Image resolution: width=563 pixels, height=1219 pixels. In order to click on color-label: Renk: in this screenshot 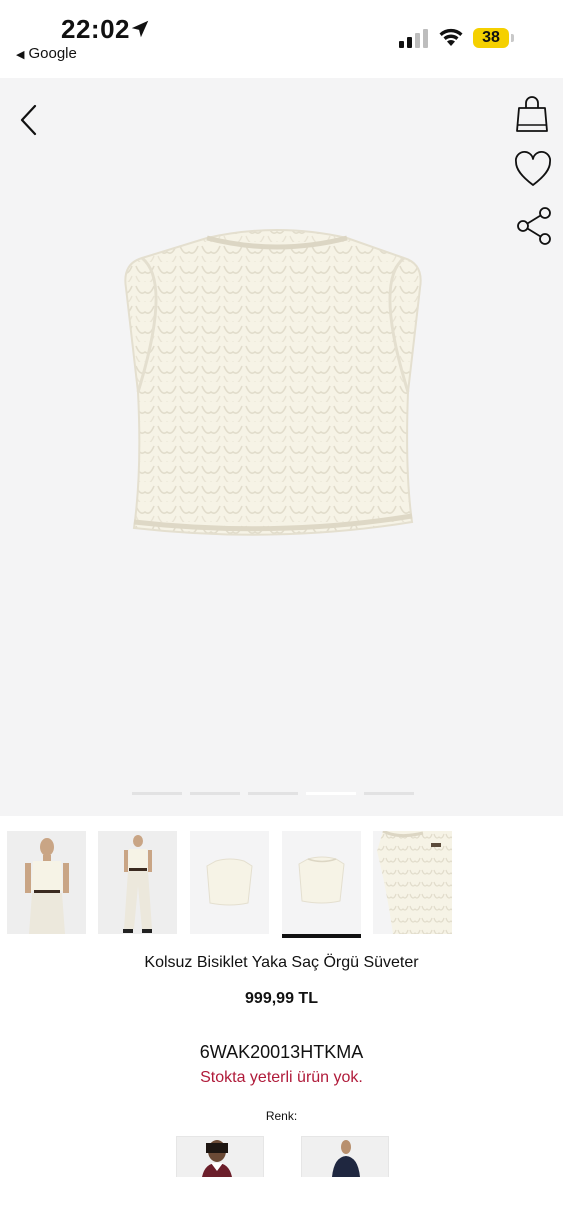, I will do `click(281, 1116)`.